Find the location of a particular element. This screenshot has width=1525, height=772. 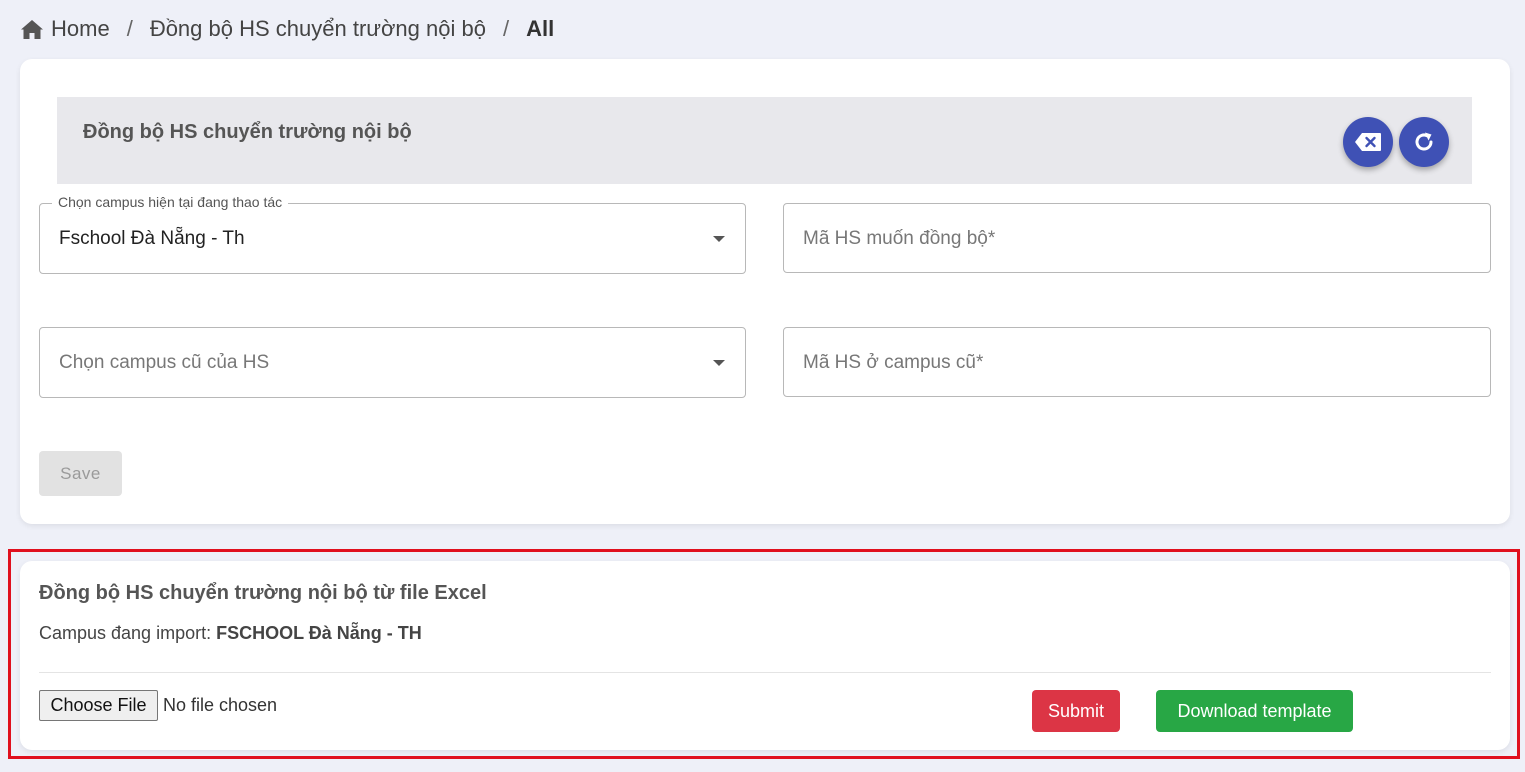

form-header: Đồng bộ HS chuyển trường nội bộ is located at coordinates (764, 140).